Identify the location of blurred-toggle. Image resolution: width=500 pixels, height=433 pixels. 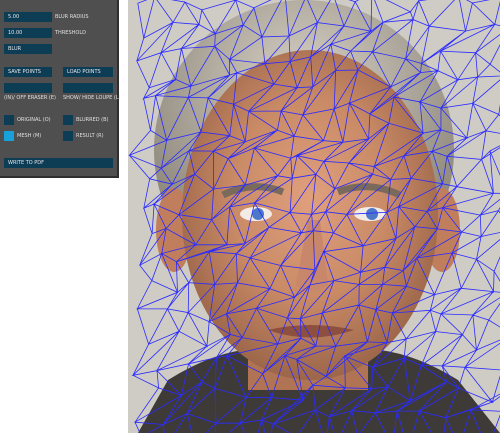
(68, 120).